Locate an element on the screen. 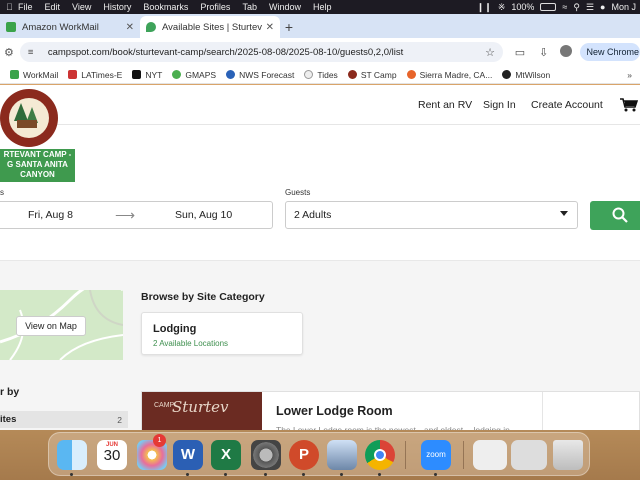 The height and width of the screenshot is (480, 640). menu-profiles: Profiles is located at coordinates (215, 7).